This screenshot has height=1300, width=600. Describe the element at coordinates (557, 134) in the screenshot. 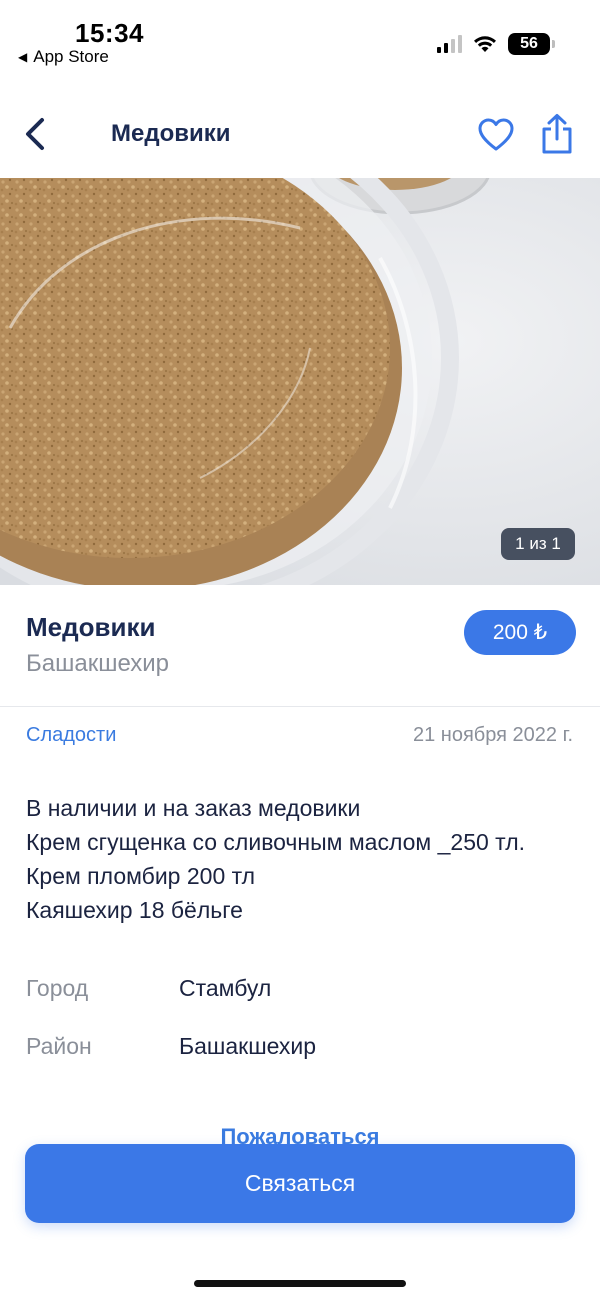

I see `share-icon` at that location.